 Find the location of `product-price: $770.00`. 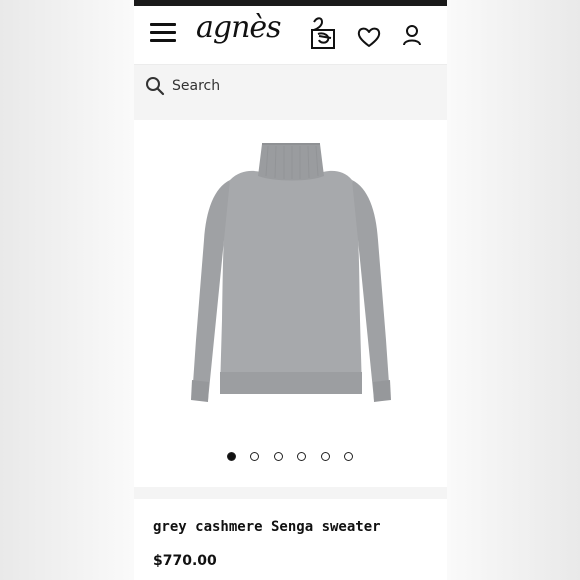

product-price: $770.00 is located at coordinates (185, 561).